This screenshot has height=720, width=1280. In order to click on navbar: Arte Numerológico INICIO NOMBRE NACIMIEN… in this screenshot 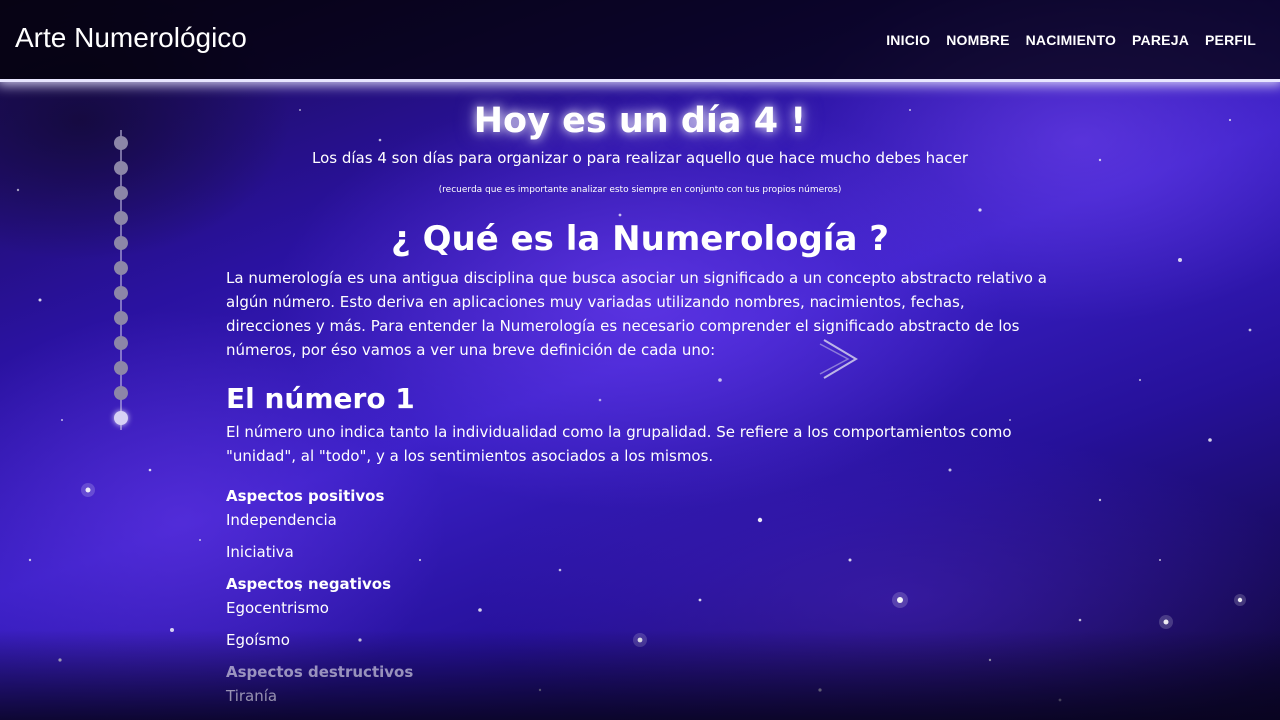, I will do `click(640, 41)`.